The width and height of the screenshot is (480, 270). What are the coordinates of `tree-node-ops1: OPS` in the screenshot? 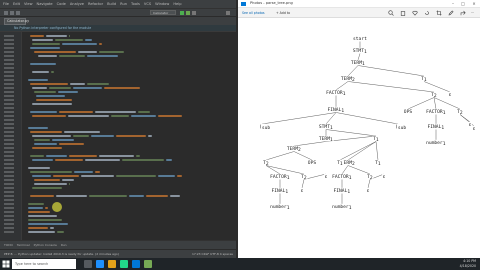 It's located at (408, 112).